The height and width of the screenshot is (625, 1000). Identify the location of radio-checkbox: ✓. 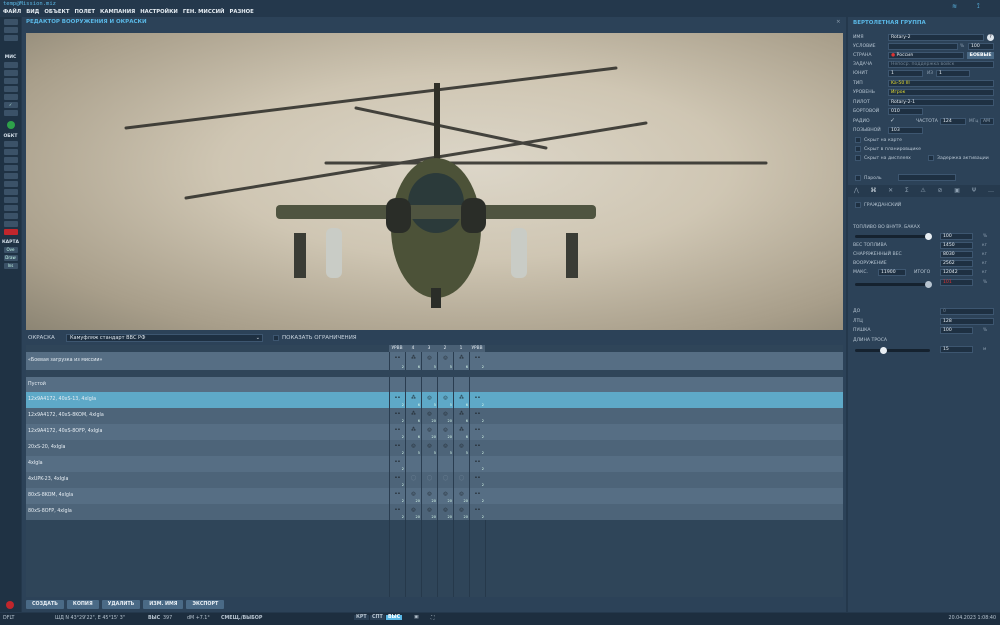
(892, 120).